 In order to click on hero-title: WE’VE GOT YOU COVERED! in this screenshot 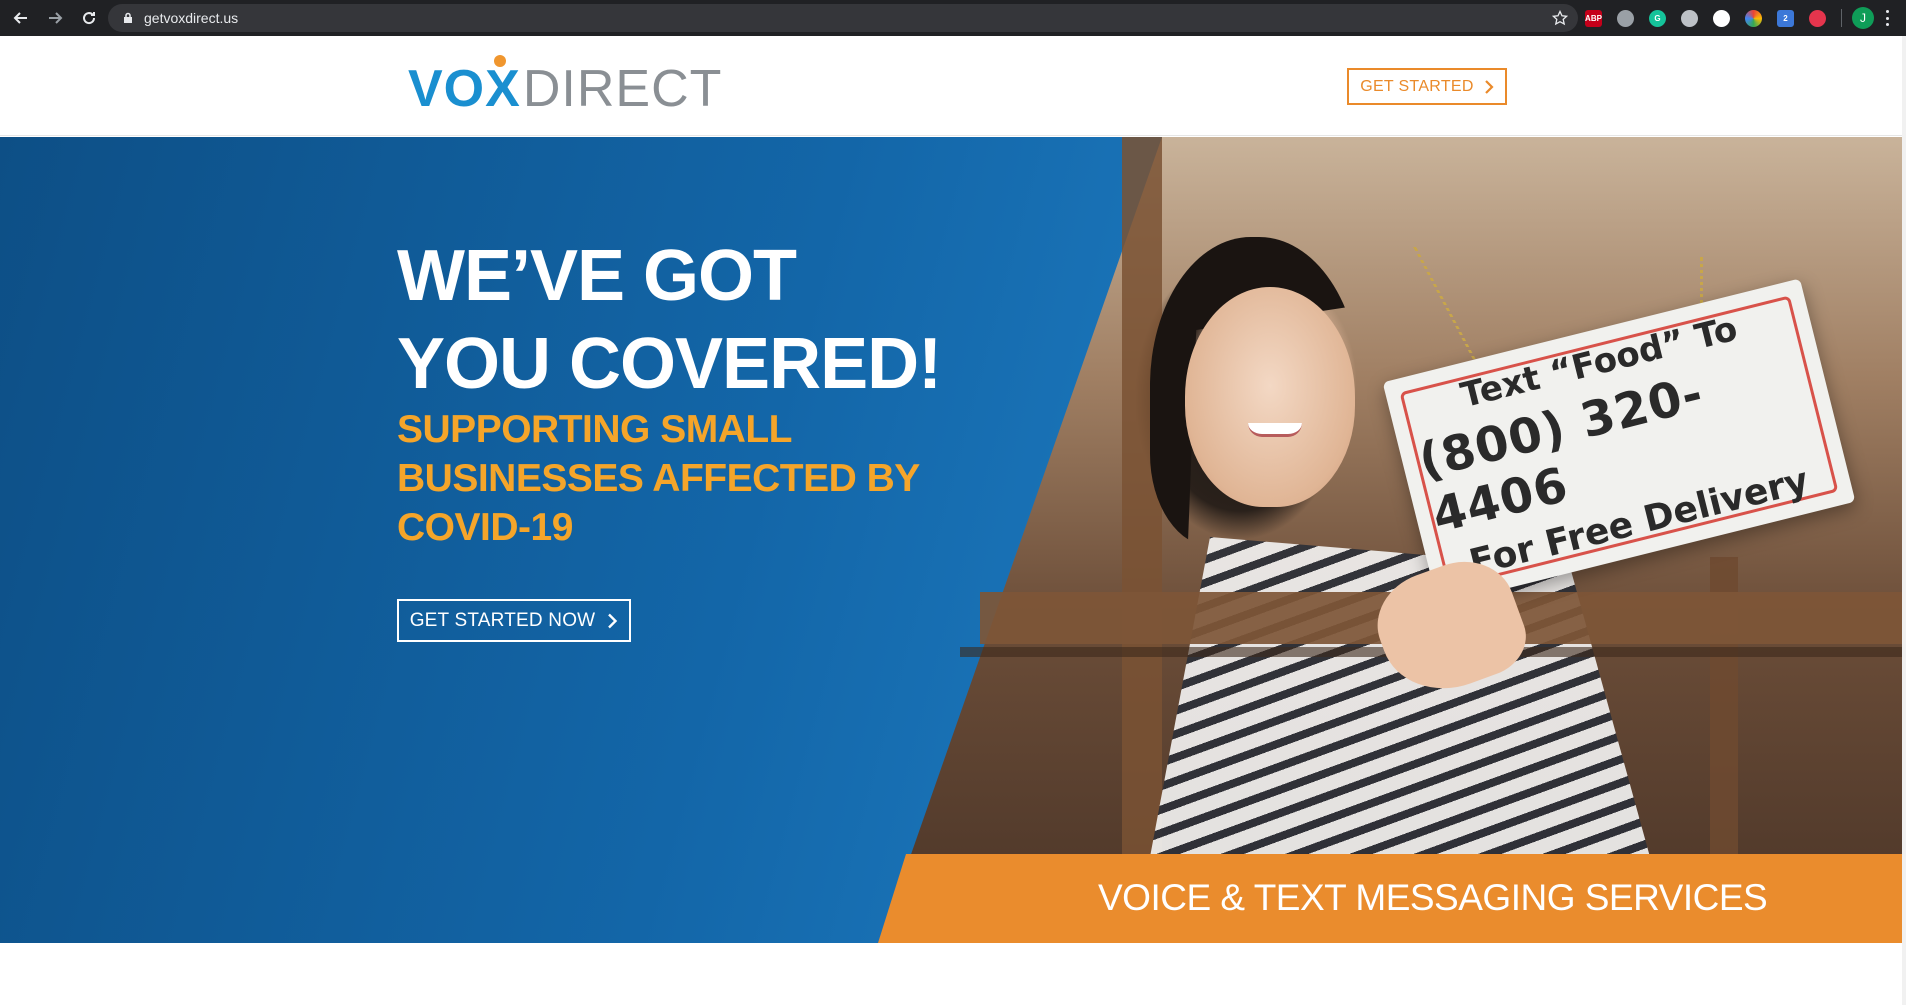, I will do `click(677, 320)`.